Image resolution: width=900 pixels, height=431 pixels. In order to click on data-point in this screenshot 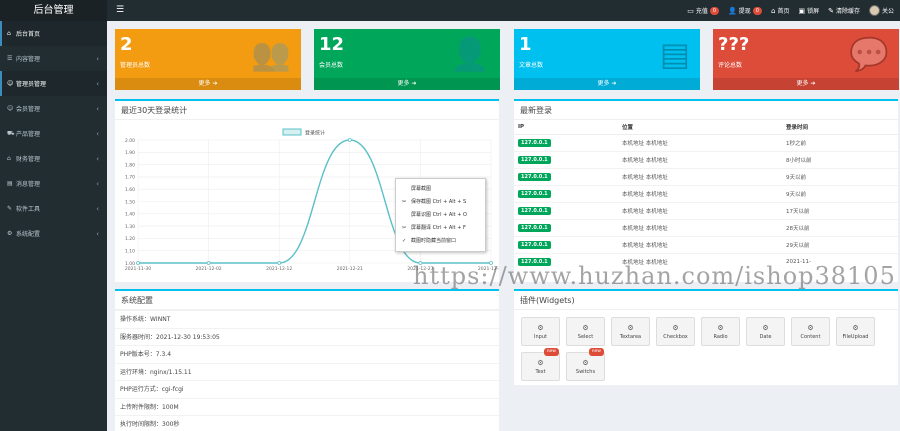, I will do `click(279, 263)`.